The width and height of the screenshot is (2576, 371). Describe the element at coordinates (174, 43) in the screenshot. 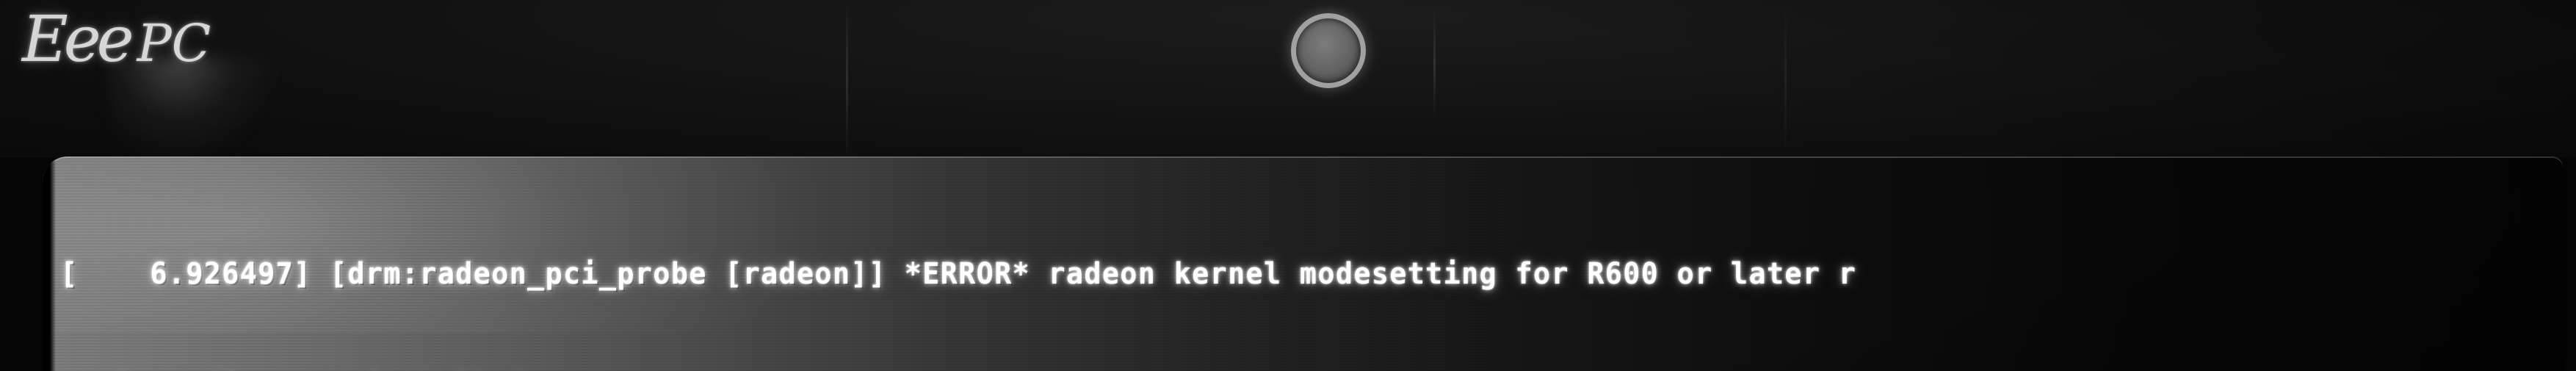

I see `logo-text-pc: PC` at that location.